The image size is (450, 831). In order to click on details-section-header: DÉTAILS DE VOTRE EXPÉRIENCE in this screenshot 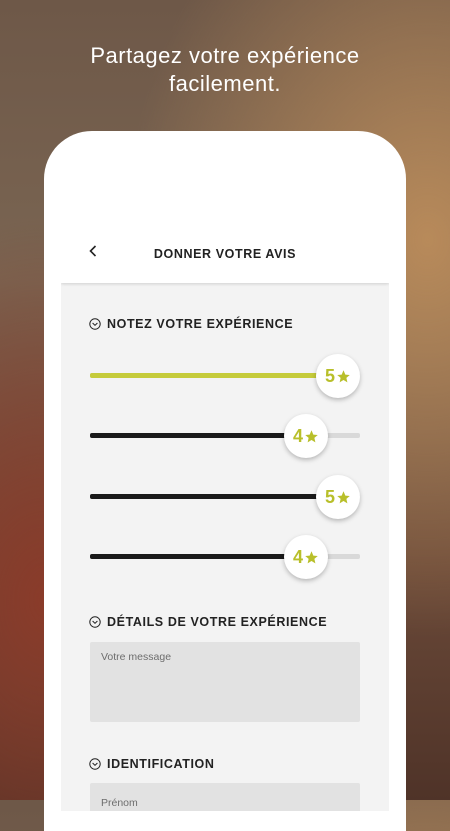, I will do `click(208, 622)`.